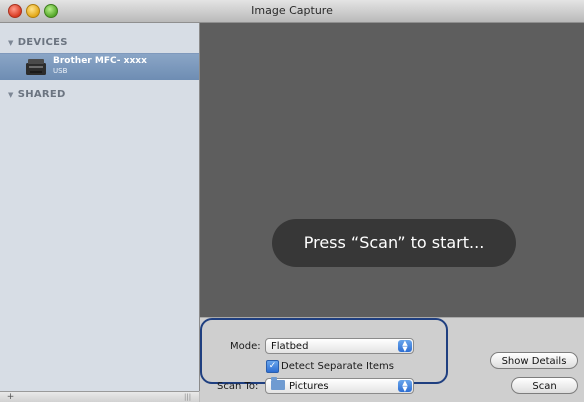 The width and height of the screenshot is (584, 402). What do you see at coordinates (337, 366) in the screenshot?
I see `detect-separate-label: Detect Separate Items` at bounding box center [337, 366].